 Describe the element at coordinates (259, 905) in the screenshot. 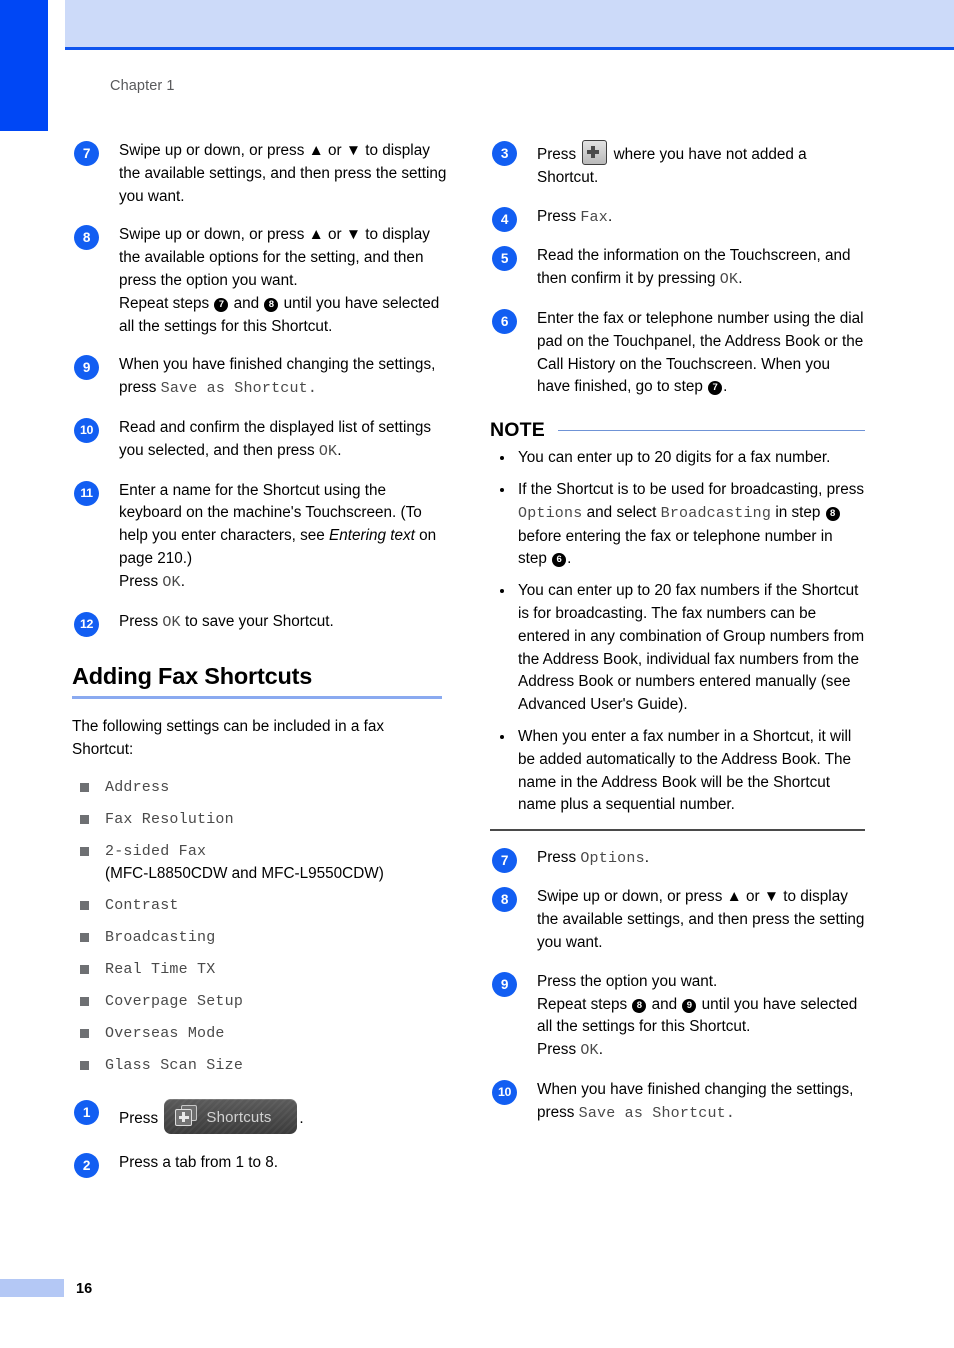

I see `list-item: Contrast` at that location.